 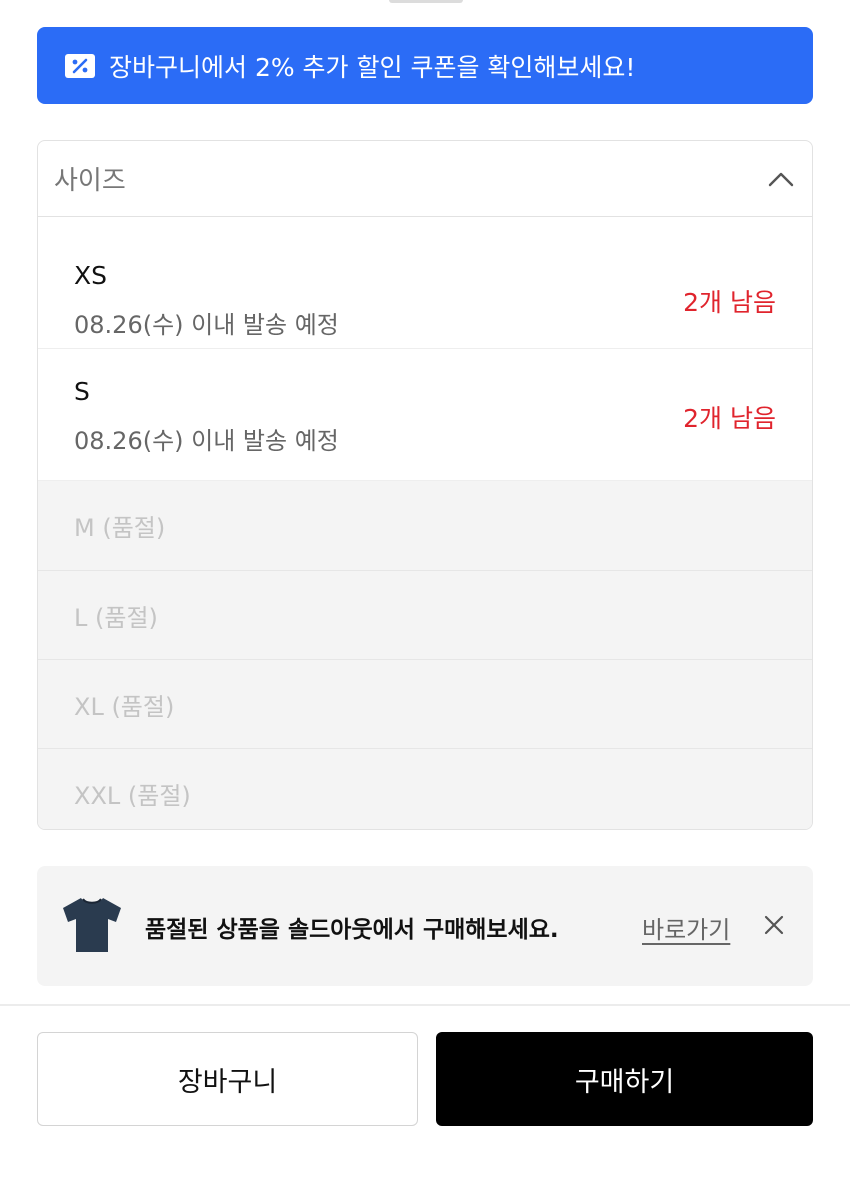 What do you see at coordinates (80, 65) in the screenshot?
I see `coupon-icon` at bounding box center [80, 65].